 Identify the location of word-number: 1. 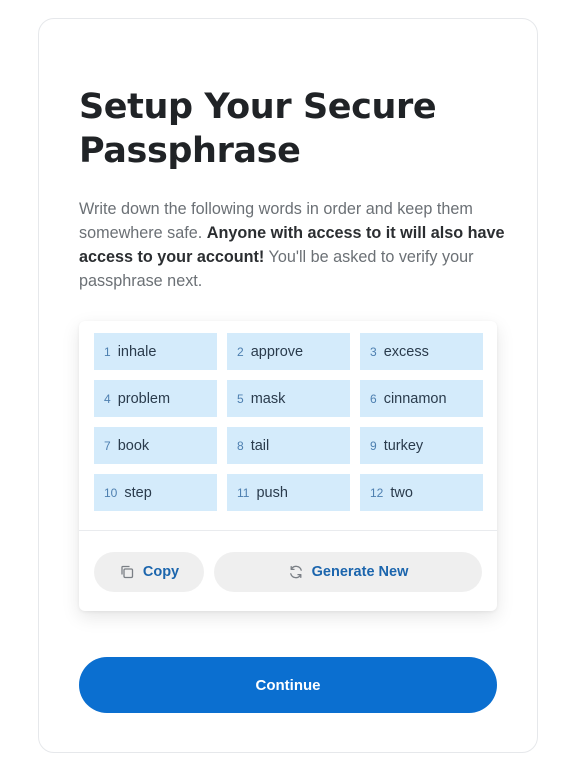
(107, 351).